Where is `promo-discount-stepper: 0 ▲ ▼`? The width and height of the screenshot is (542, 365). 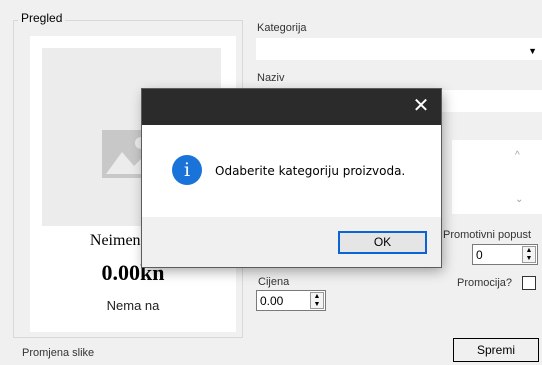
promo-discount-stepper: 0 ▲ ▼ is located at coordinates (505, 254).